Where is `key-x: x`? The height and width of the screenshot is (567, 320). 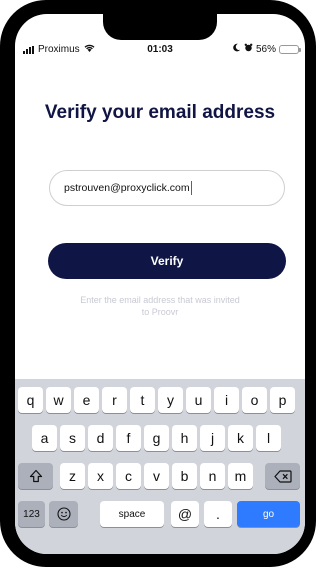 key-x: x is located at coordinates (100, 476).